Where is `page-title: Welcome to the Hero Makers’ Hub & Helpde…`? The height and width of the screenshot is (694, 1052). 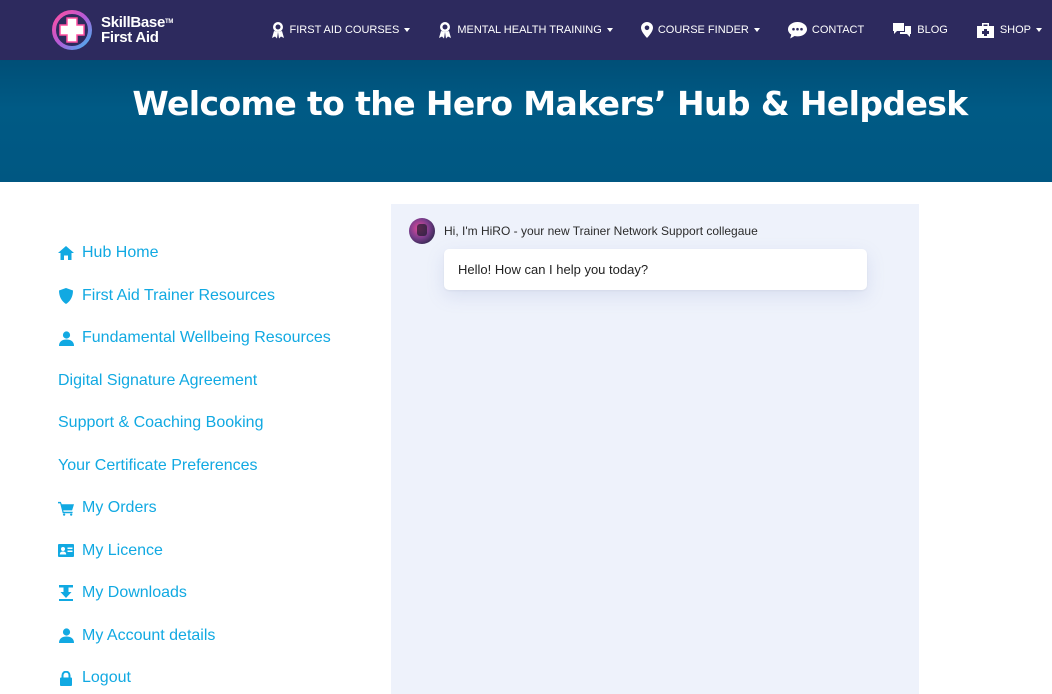
page-title: Welcome to the Hero Makers’ Hub & Helpde… is located at coordinates (550, 103).